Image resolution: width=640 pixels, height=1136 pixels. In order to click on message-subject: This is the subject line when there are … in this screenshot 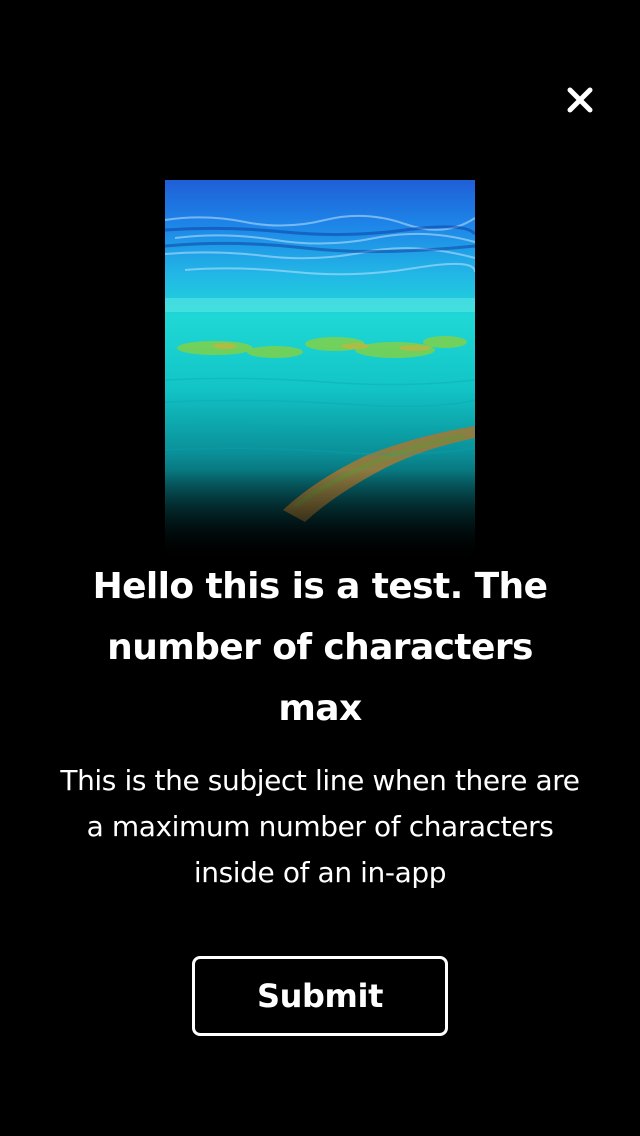, I will do `click(320, 826)`.